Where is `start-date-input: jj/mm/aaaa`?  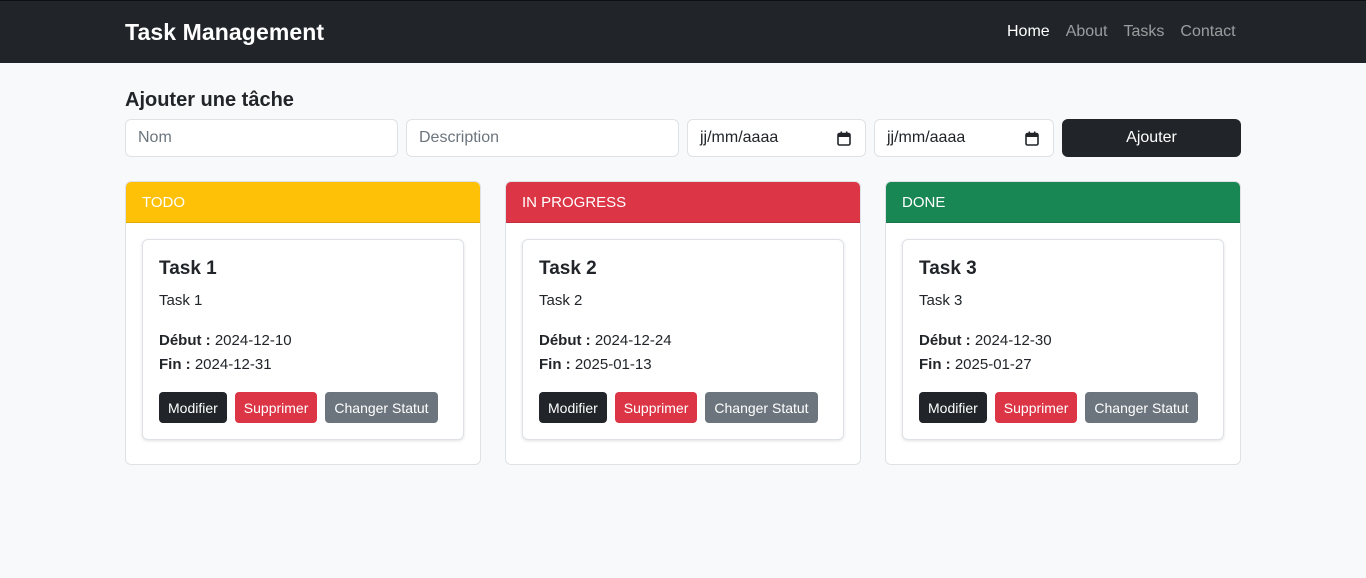 start-date-input: jj/mm/aaaa is located at coordinates (776, 138).